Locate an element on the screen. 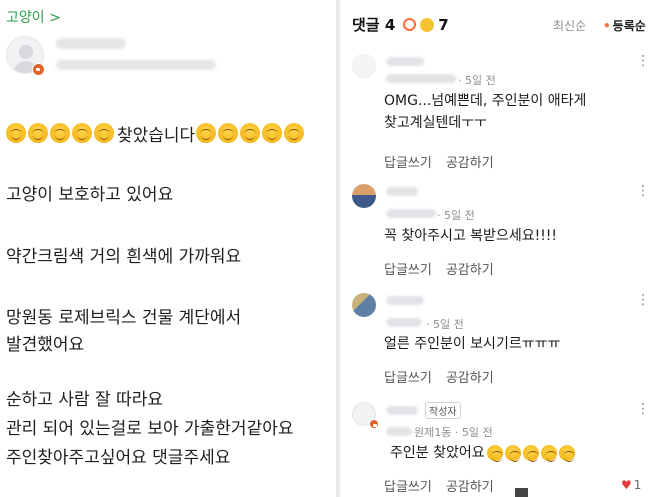 The image size is (658, 497). found-text: 찾았습니다 is located at coordinates (156, 135).